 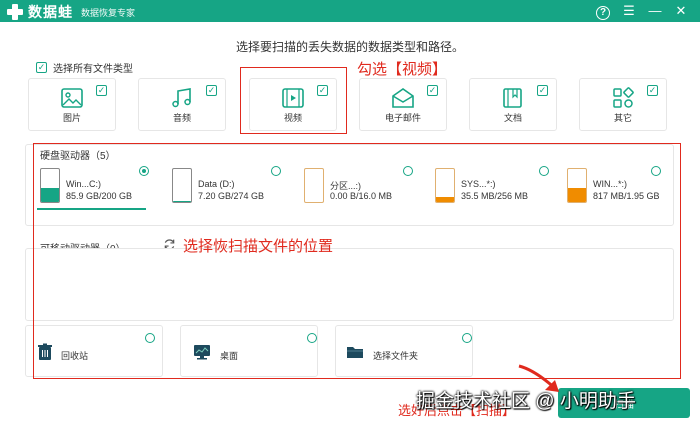 What do you see at coordinates (93, 69) in the screenshot?
I see `select-all-label: 选择所有文件类型` at bounding box center [93, 69].